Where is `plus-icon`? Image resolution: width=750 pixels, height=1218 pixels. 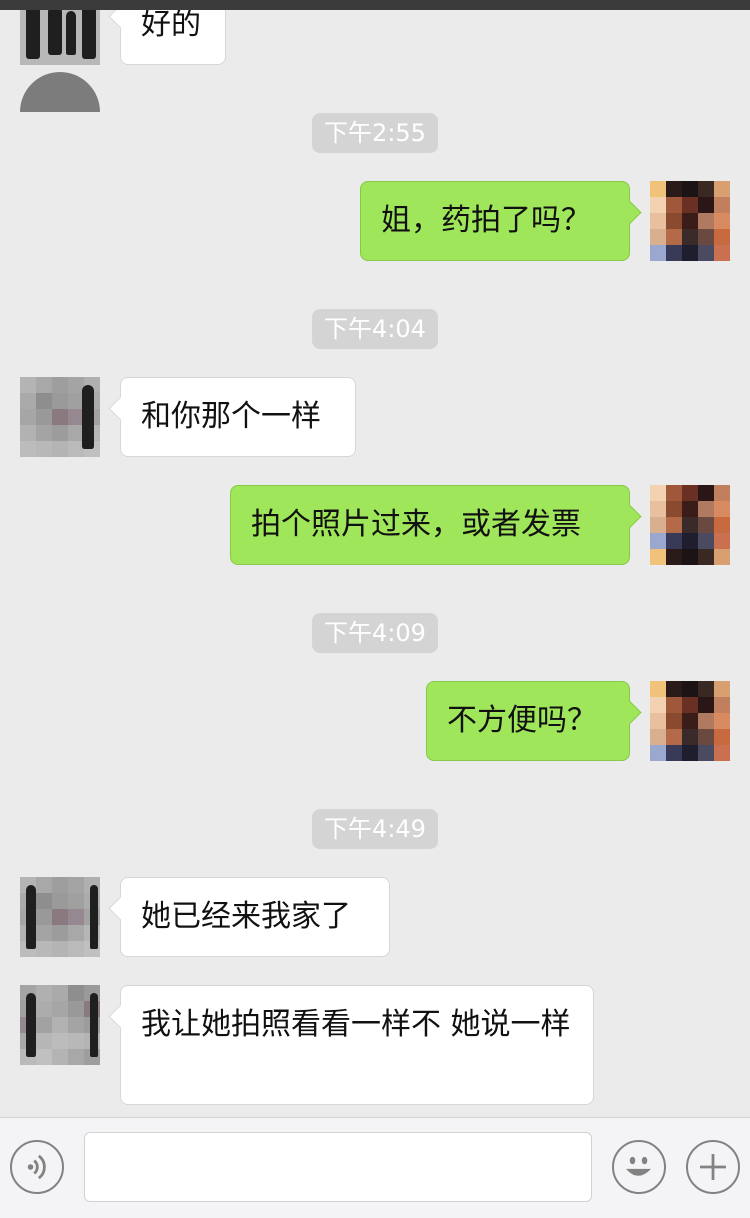 plus-icon is located at coordinates (713, 1167).